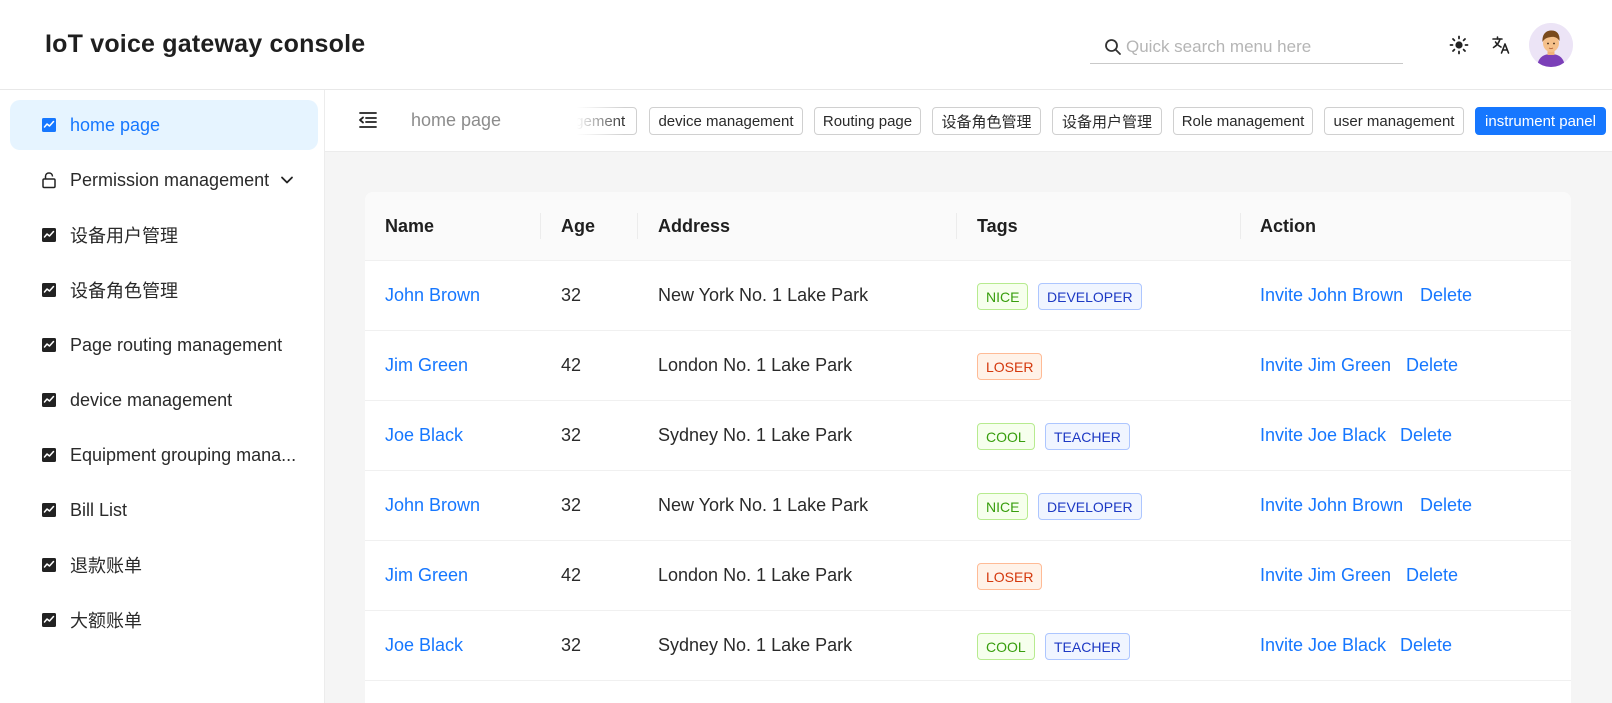  What do you see at coordinates (164, 620) in the screenshot?
I see `sidebar-item-large-bill: 大额账单` at bounding box center [164, 620].